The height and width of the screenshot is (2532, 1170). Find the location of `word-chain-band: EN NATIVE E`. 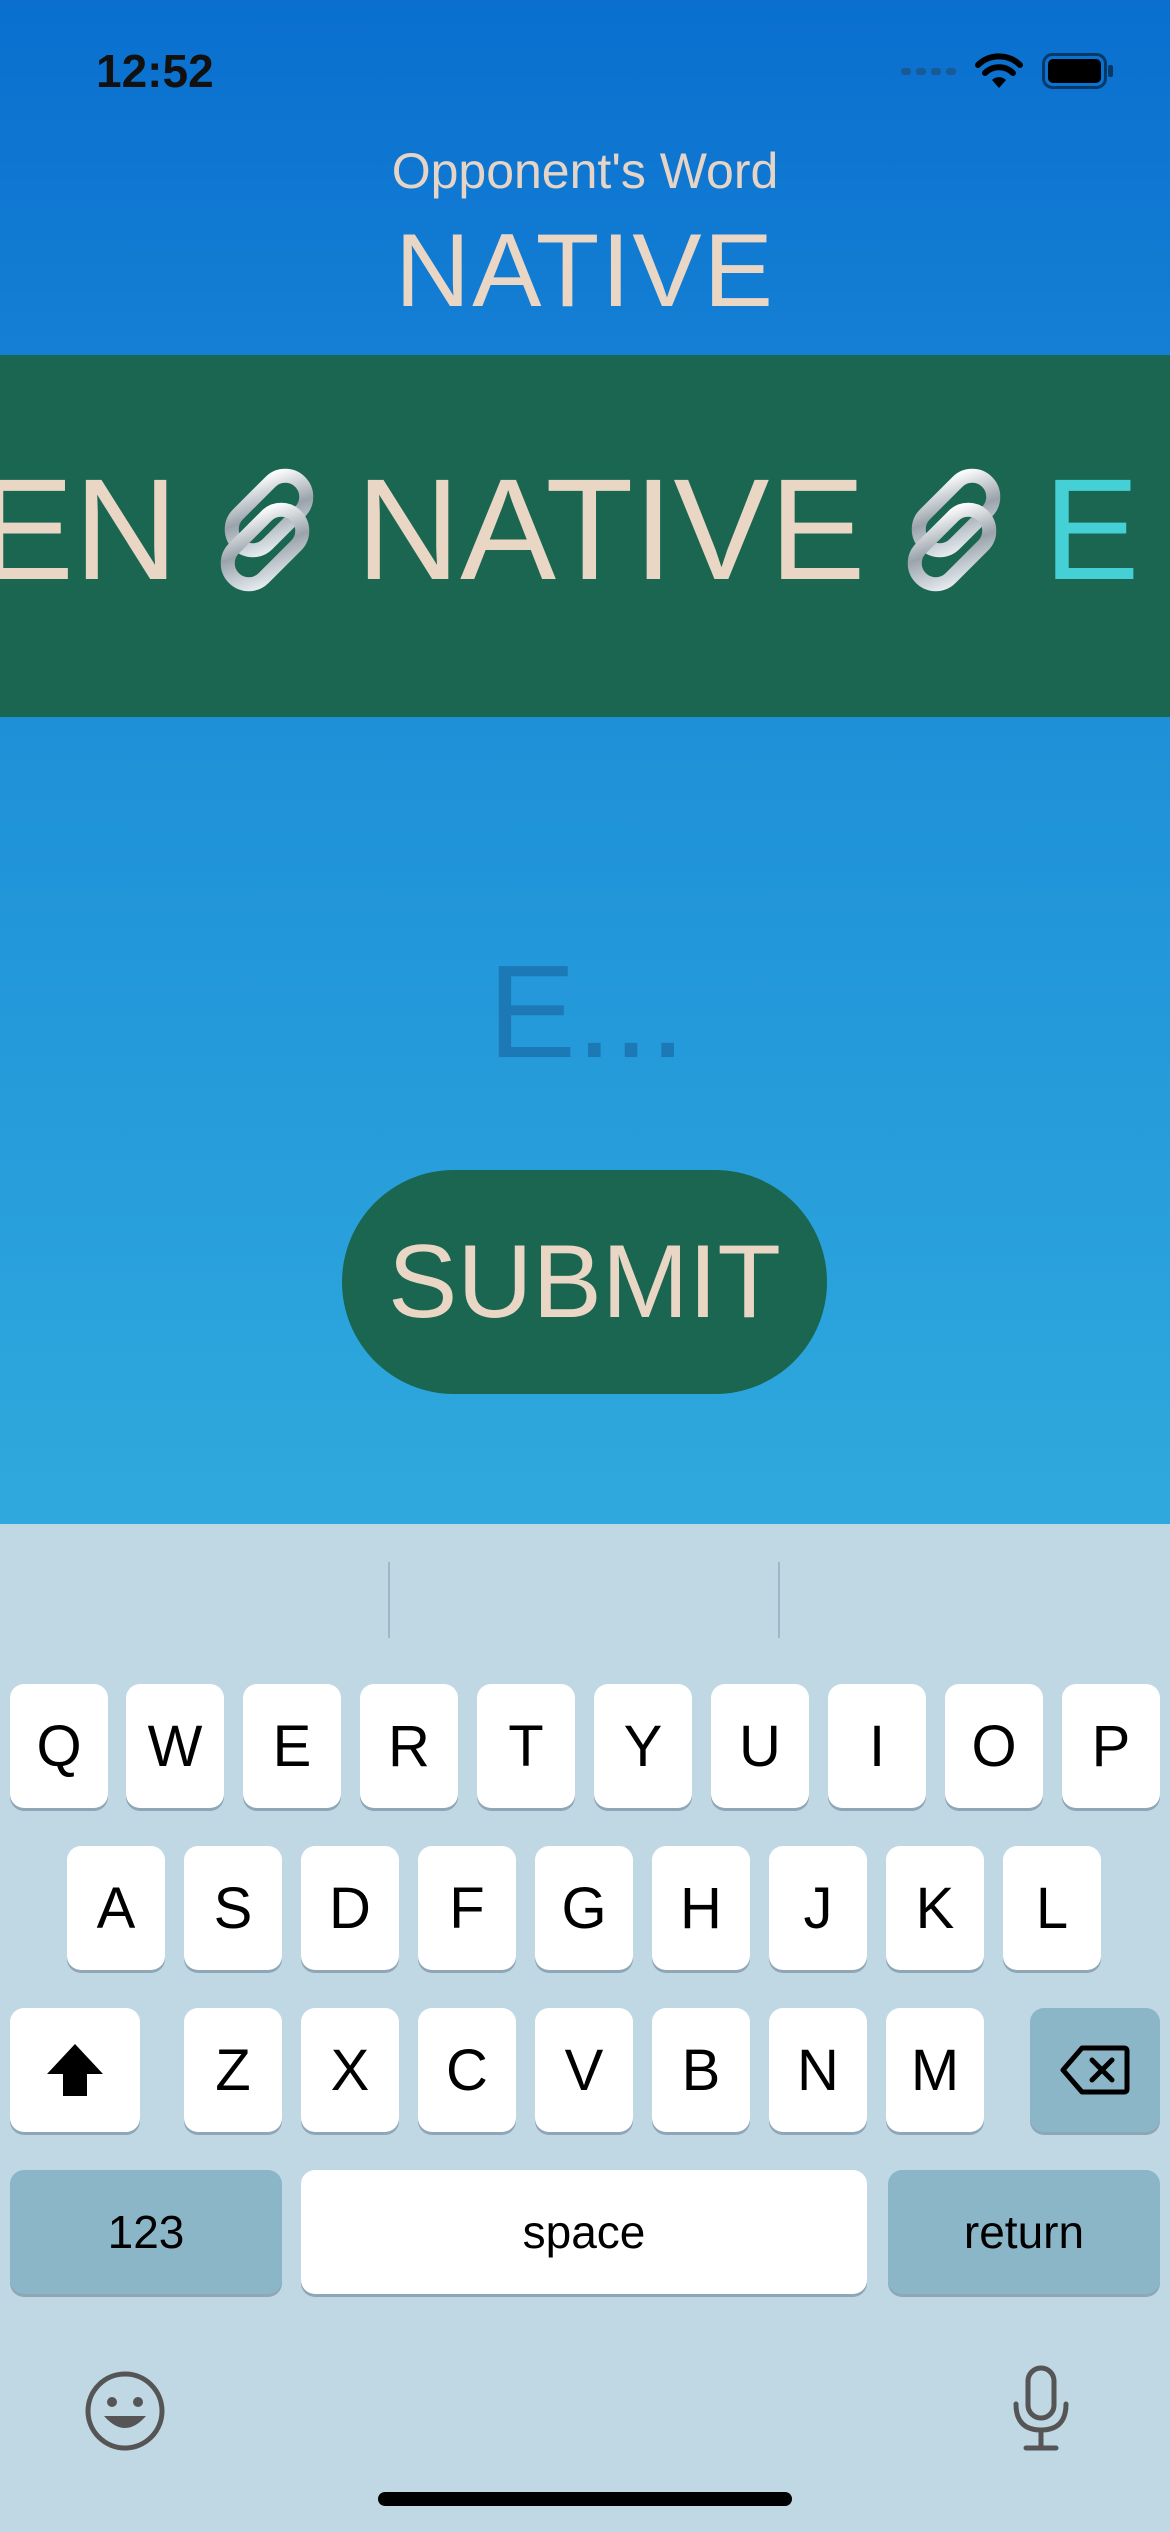

word-chain-band: EN NATIVE E is located at coordinates (585, 536).